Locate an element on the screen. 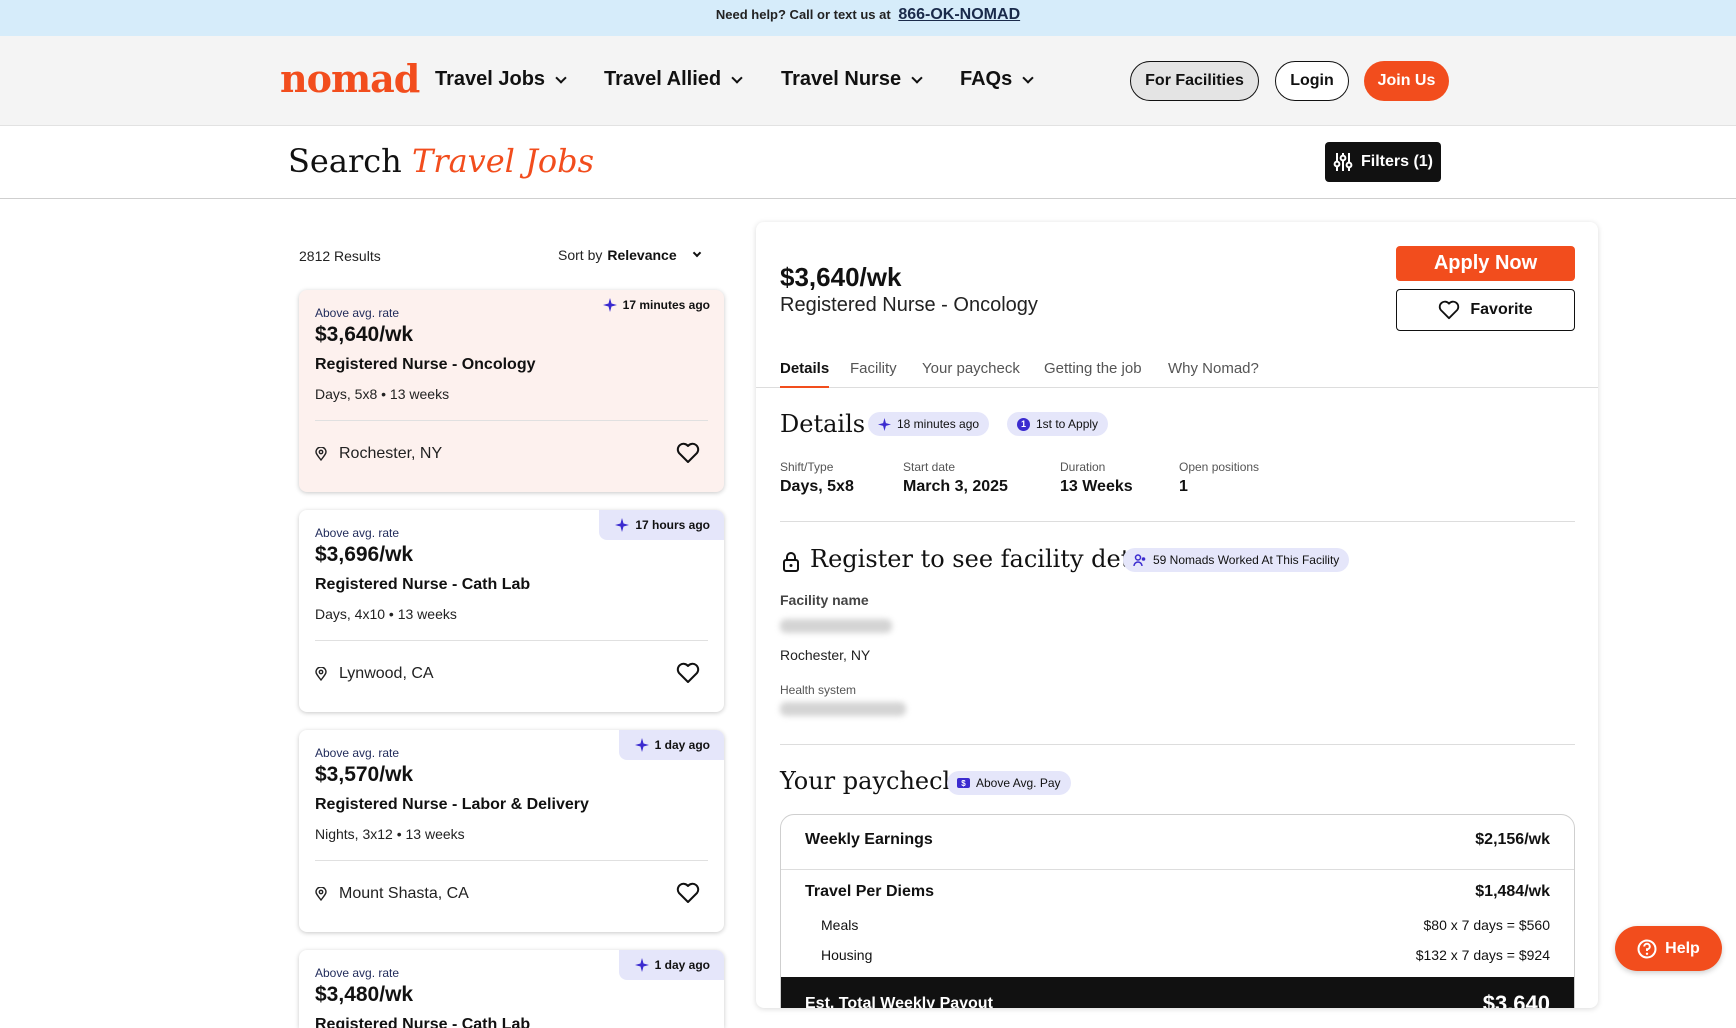 This screenshot has height=1028, width=1736. nav-travel-jobs: Travel Jobs is located at coordinates (501, 79).